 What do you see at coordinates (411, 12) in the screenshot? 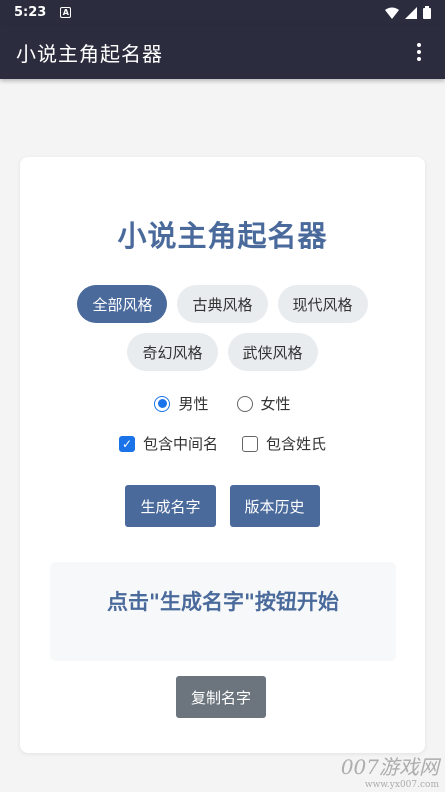
I see `signal-icon` at bounding box center [411, 12].